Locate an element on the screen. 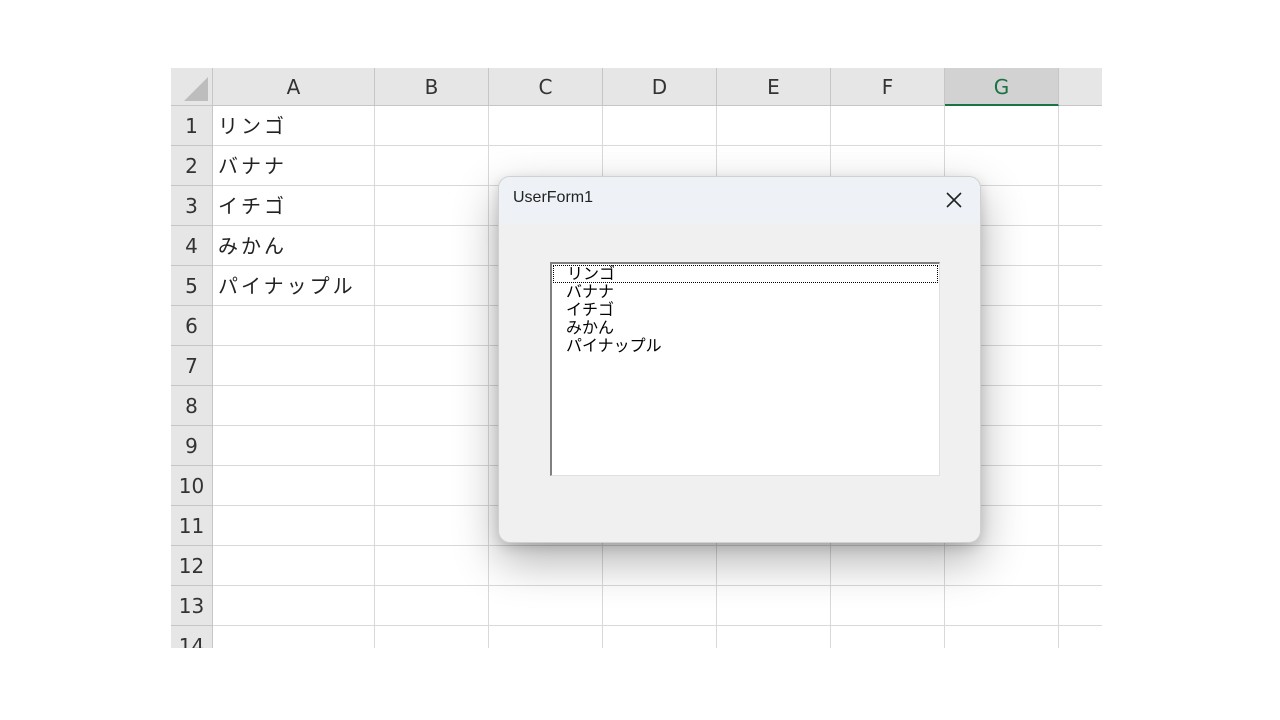  cell-b4 is located at coordinates (432, 246).